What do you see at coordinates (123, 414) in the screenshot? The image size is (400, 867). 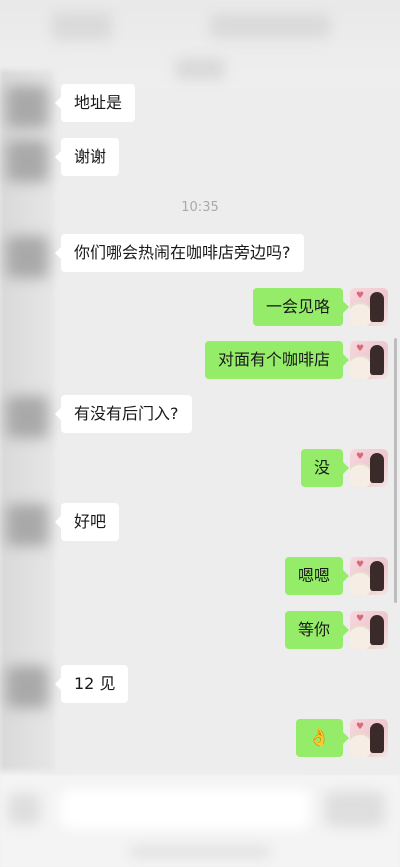 I see `incoming-message-bubble: 有没有后门入?` at bounding box center [123, 414].